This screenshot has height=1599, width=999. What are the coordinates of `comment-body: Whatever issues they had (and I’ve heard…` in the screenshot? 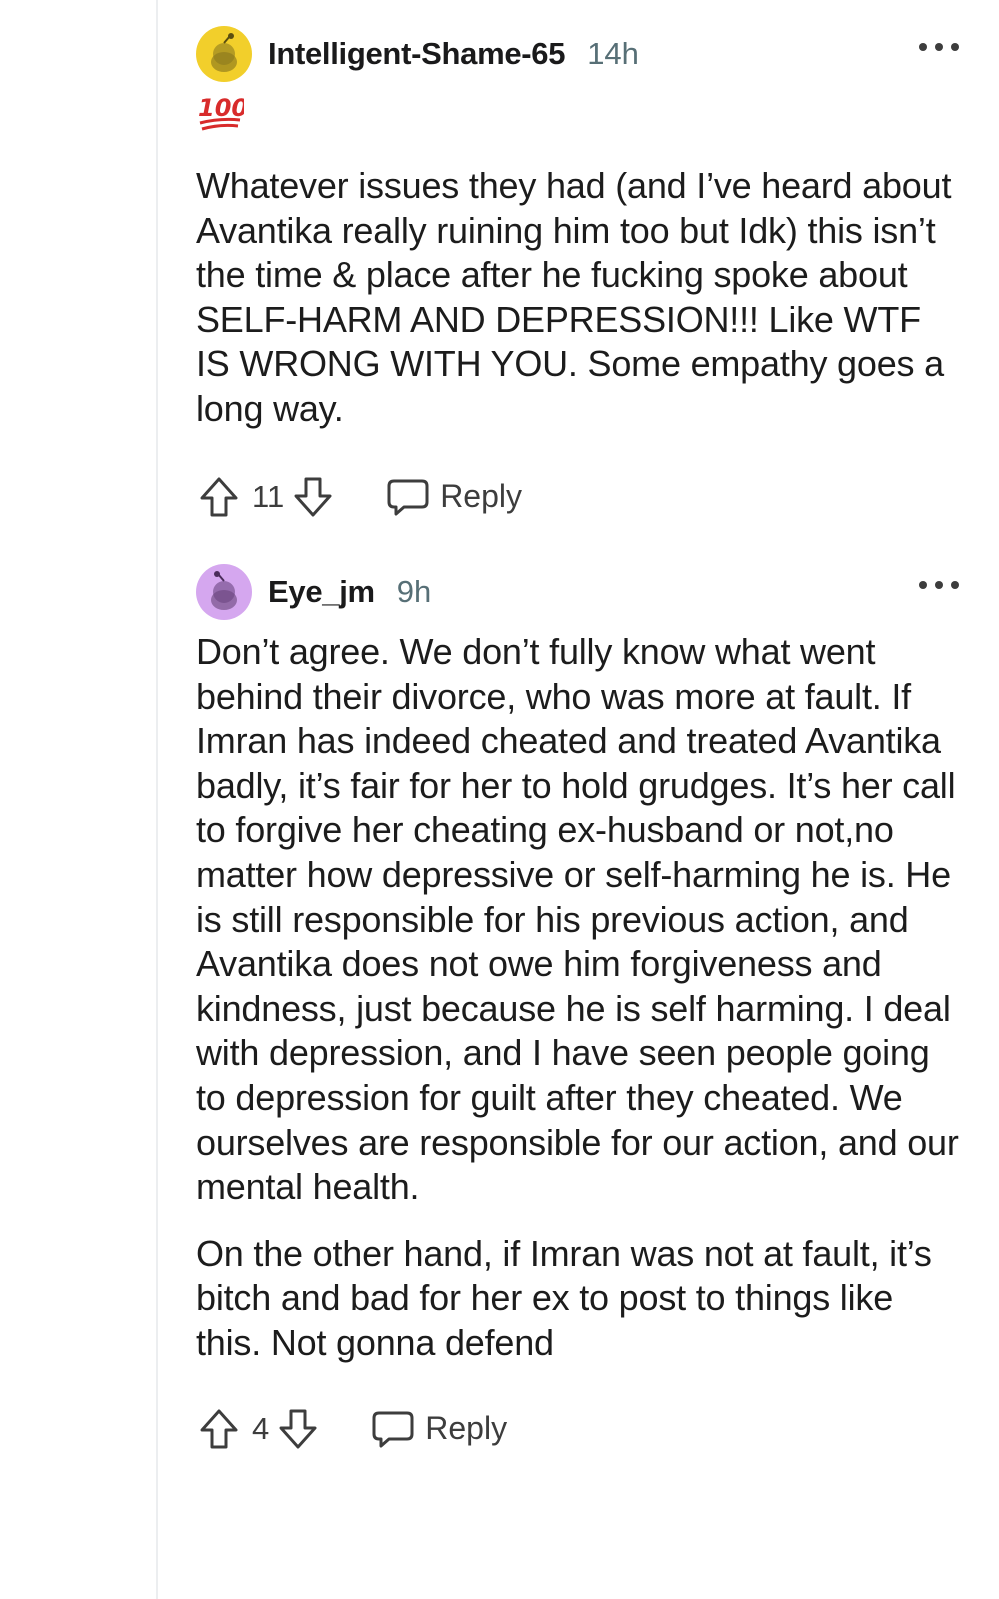 It's located at (574, 297).